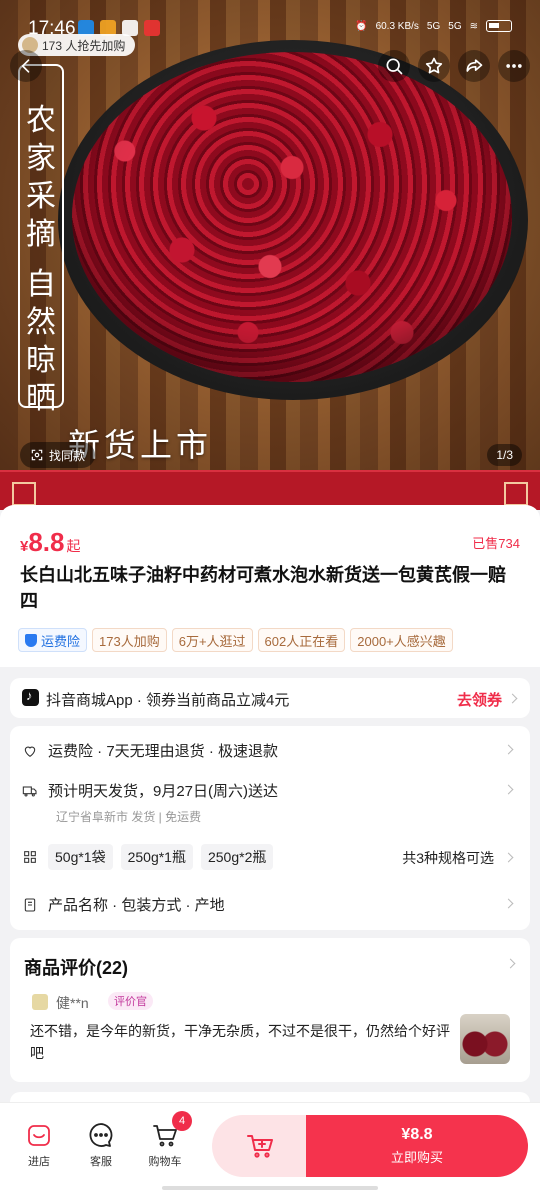 The image size is (540, 1194). I want to click on spec-option: 250g*1瓶, so click(156, 857).